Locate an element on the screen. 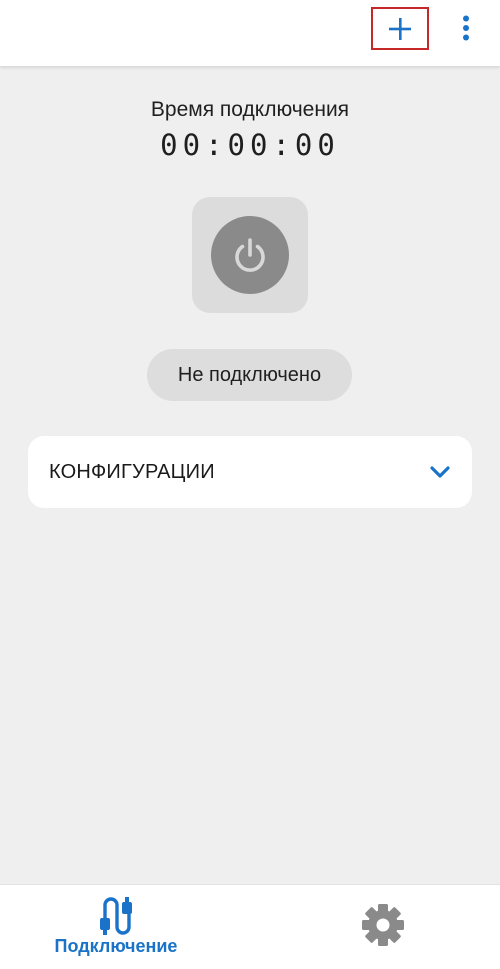 This screenshot has height=969, width=500. more-vertical-icon is located at coordinates (466, 28).